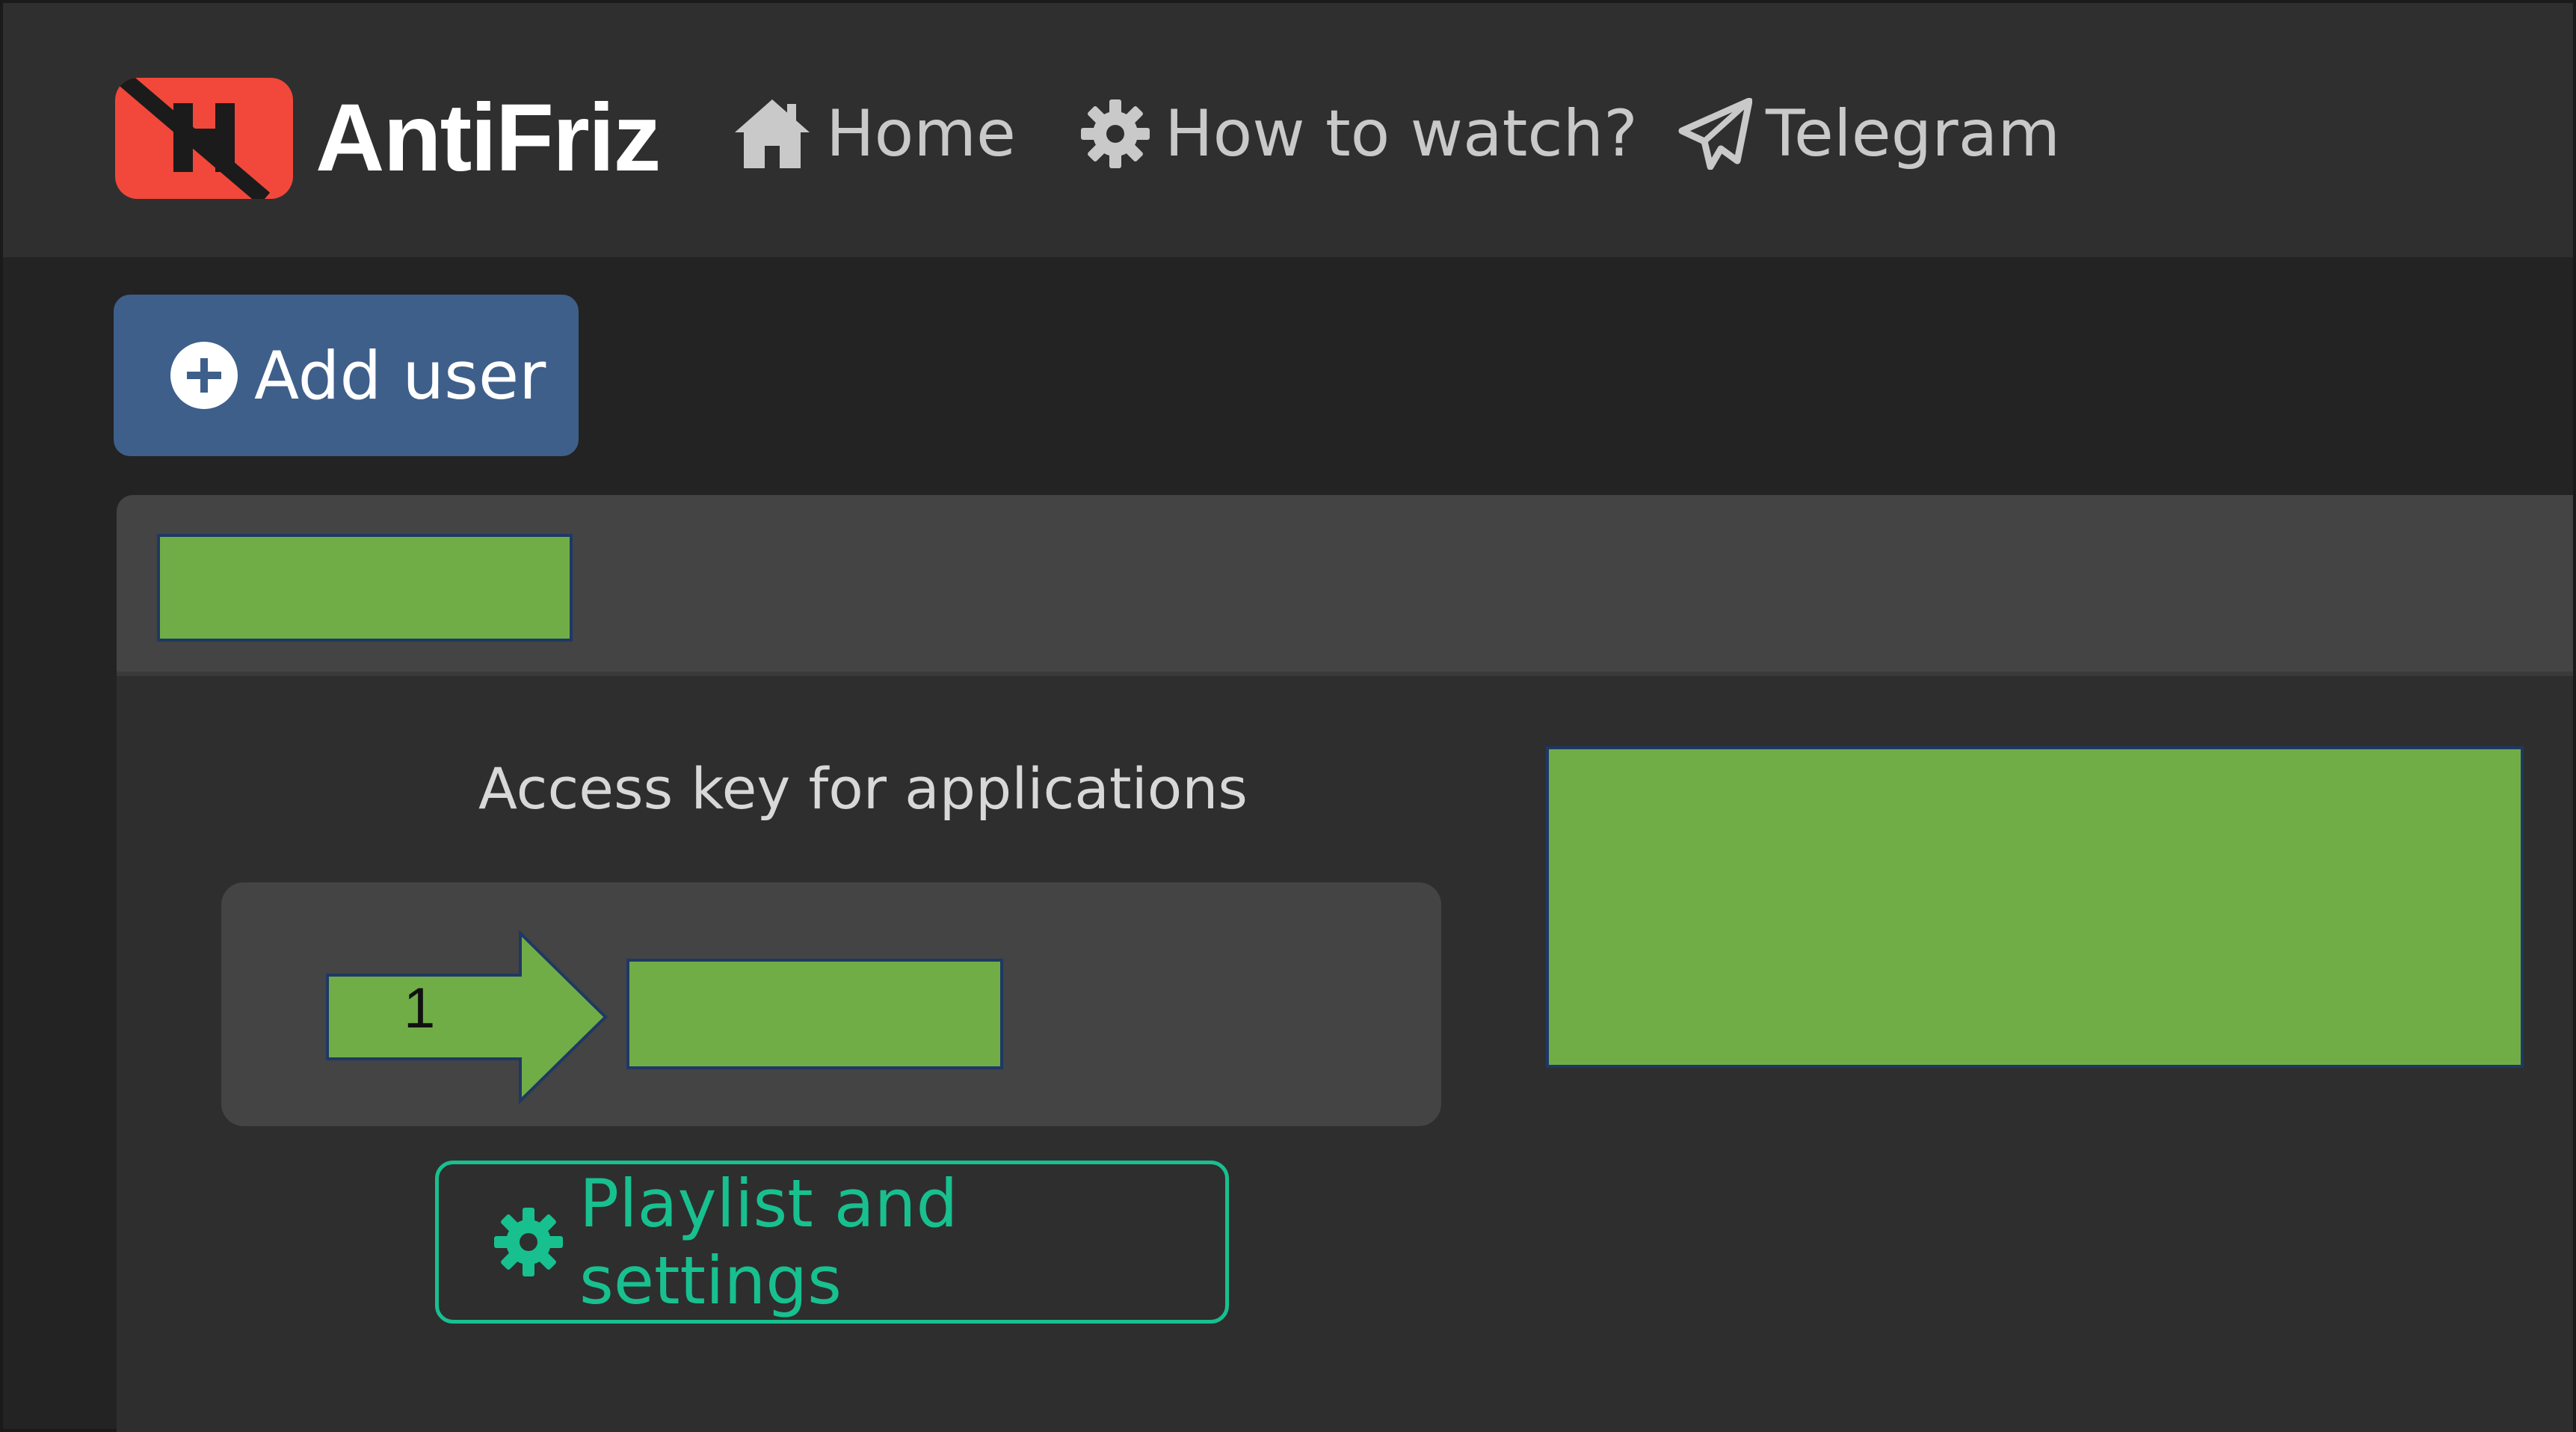 The width and height of the screenshot is (2576, 1432). Describe the element at coordinates (2035, 907) in the screenshot. I see `redacted-qr-area` at that location.